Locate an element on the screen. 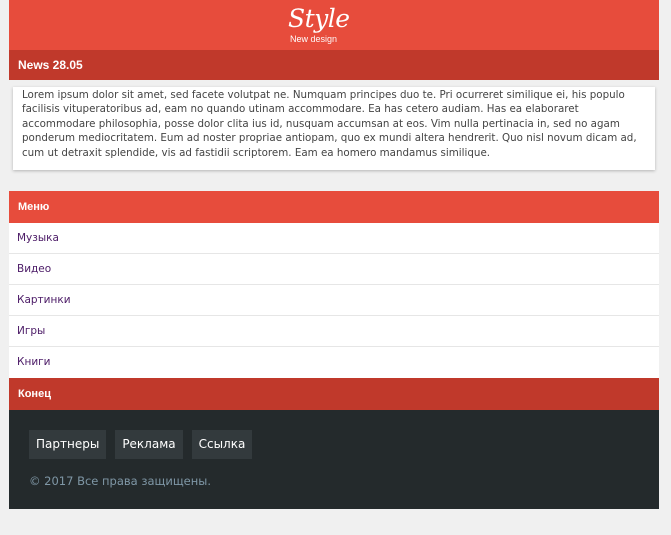  menu-item-books: Книги is located at coordinates (334, 362).